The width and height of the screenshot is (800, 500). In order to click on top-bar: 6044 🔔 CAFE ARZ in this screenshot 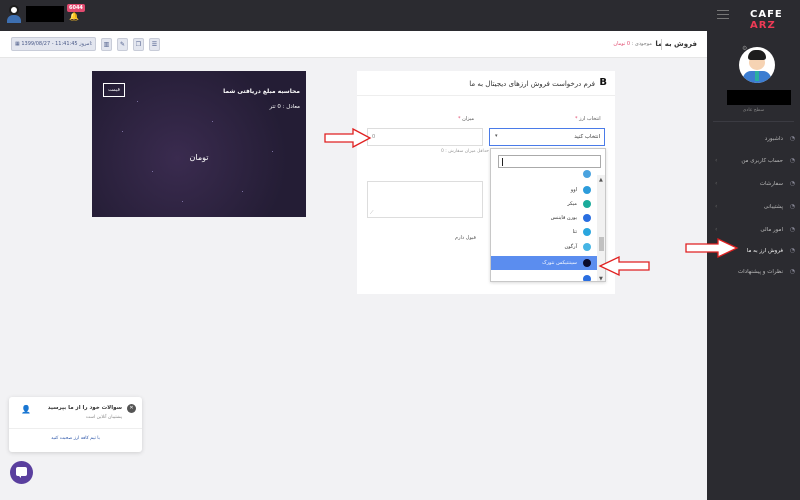, I will do `click(400, 15)`.